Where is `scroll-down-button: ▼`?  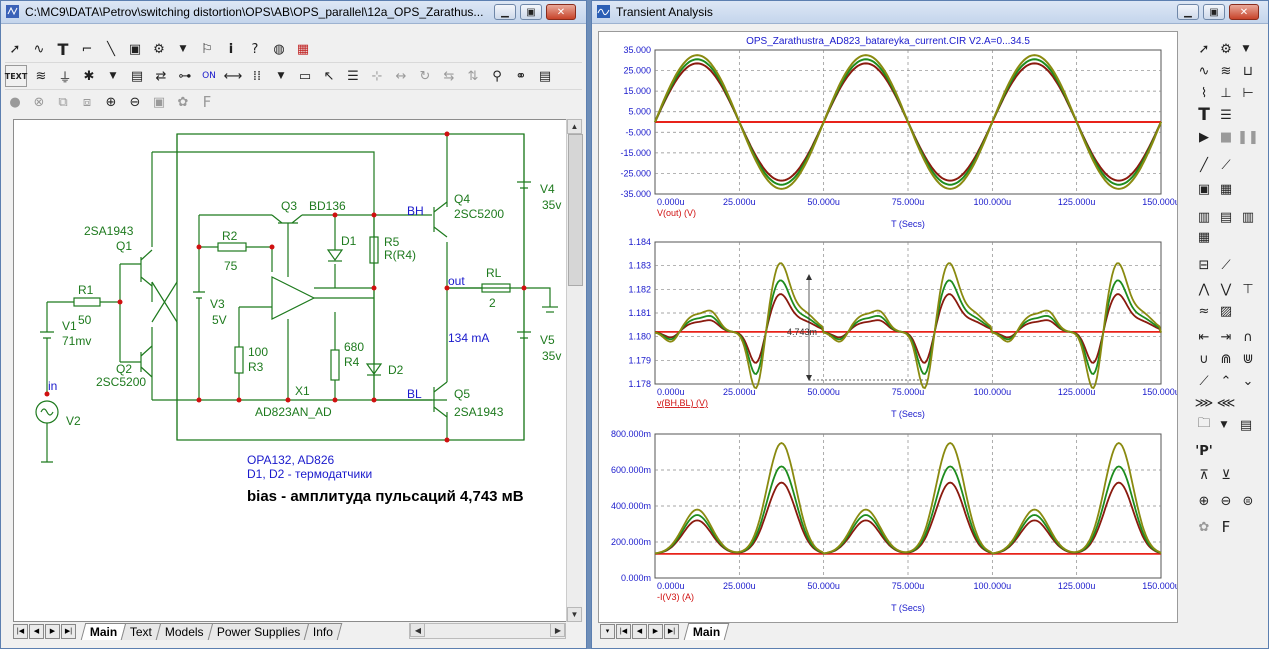 scroll-down-button: ▼ is located at coordinates (574, 614).